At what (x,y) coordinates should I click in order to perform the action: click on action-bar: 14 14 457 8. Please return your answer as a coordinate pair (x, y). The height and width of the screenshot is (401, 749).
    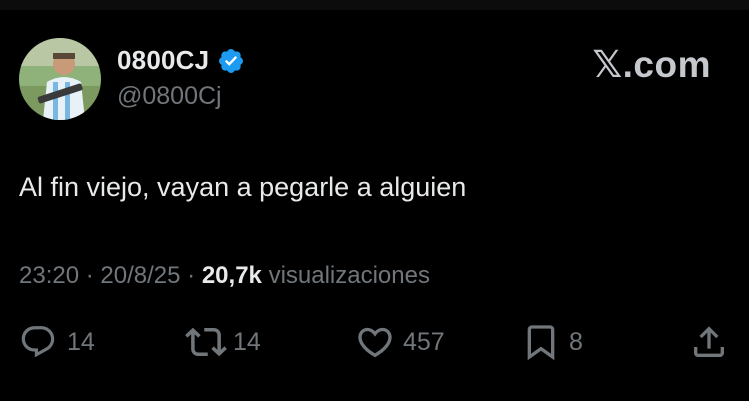
    Looking at the image, I should click on (374, 342).